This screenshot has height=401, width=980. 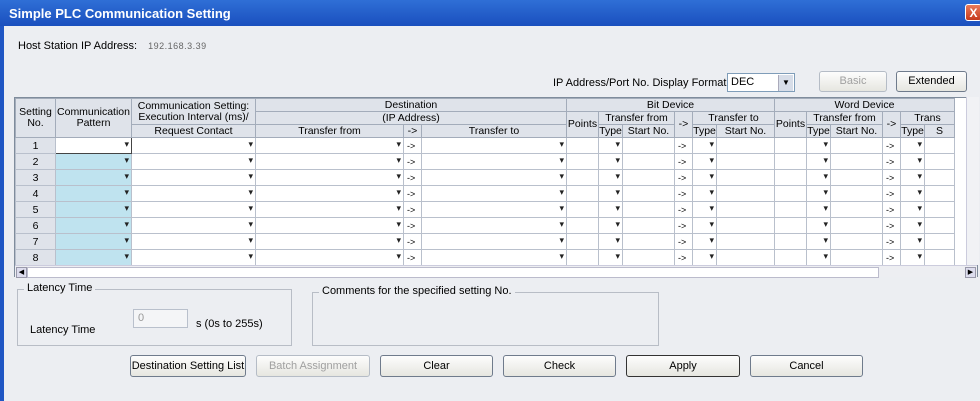 I want to click on scroll-thumb, so click(x=453, y=272).